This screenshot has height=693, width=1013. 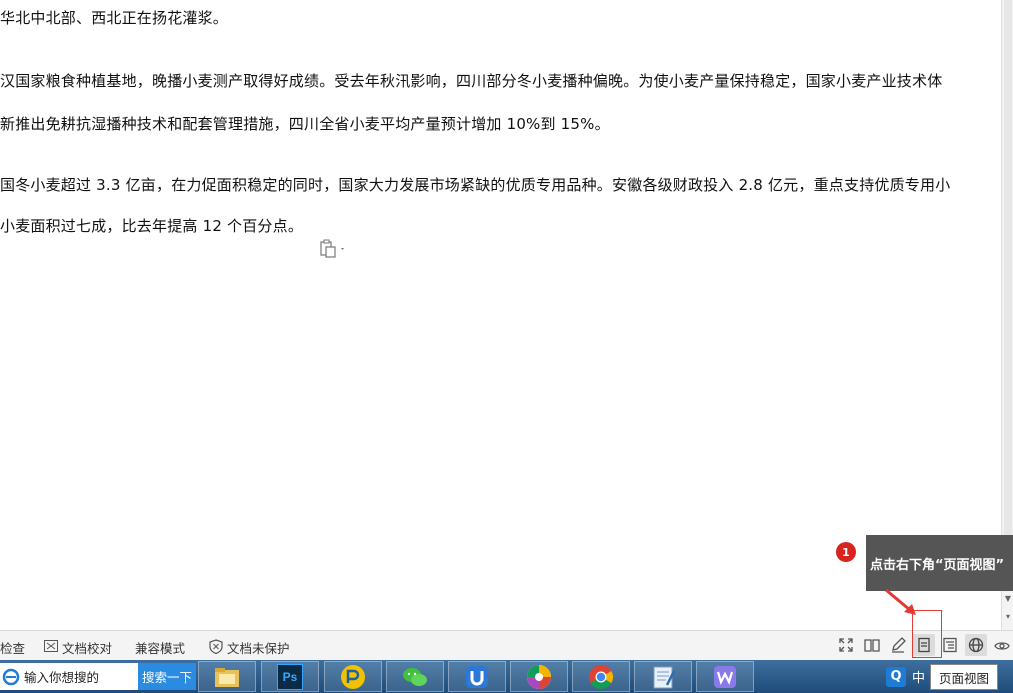 I want to click on taskbar-app-chrome, so click(x=601, y=676).